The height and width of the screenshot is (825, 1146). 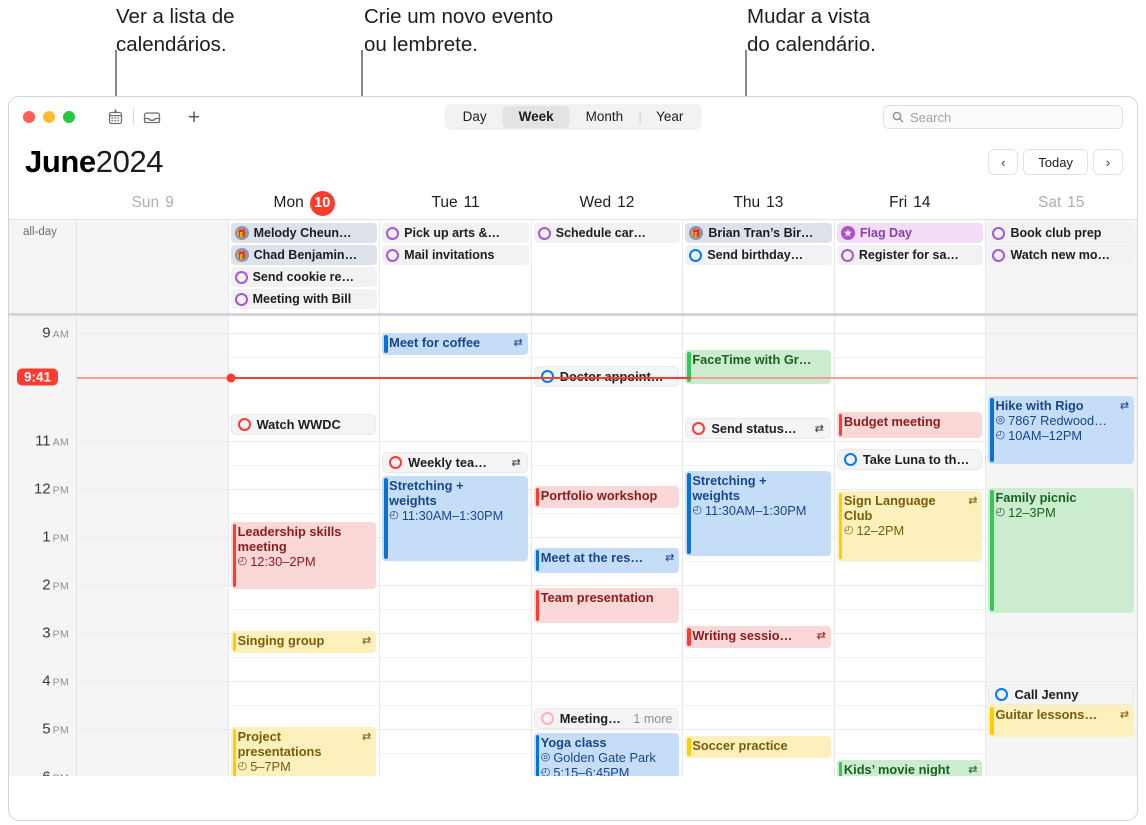 What do you see at coordinates (1062, 233) in the screenshot?
I see `all-day-reminder-chip: Book club prep` at bounding box center [1062, 233].